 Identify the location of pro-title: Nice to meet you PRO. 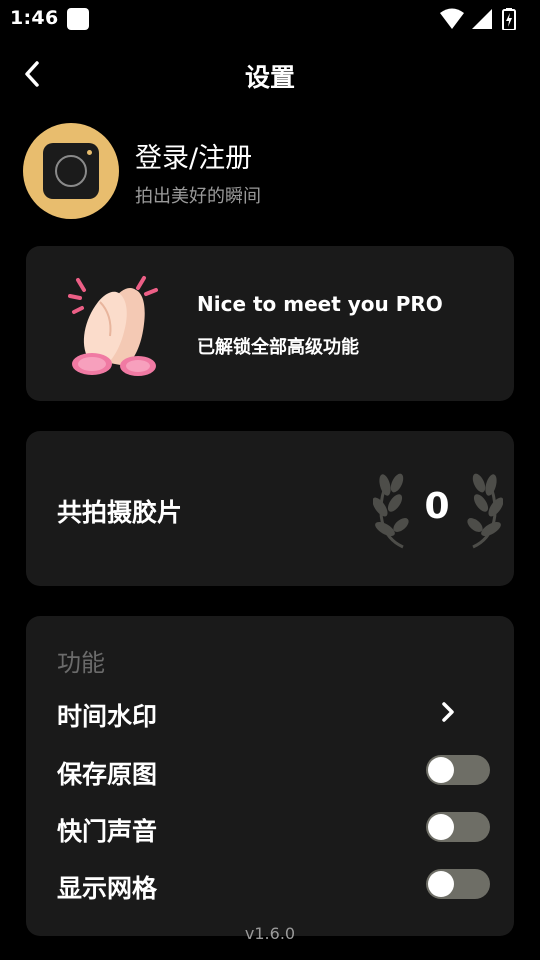
(320, 304).